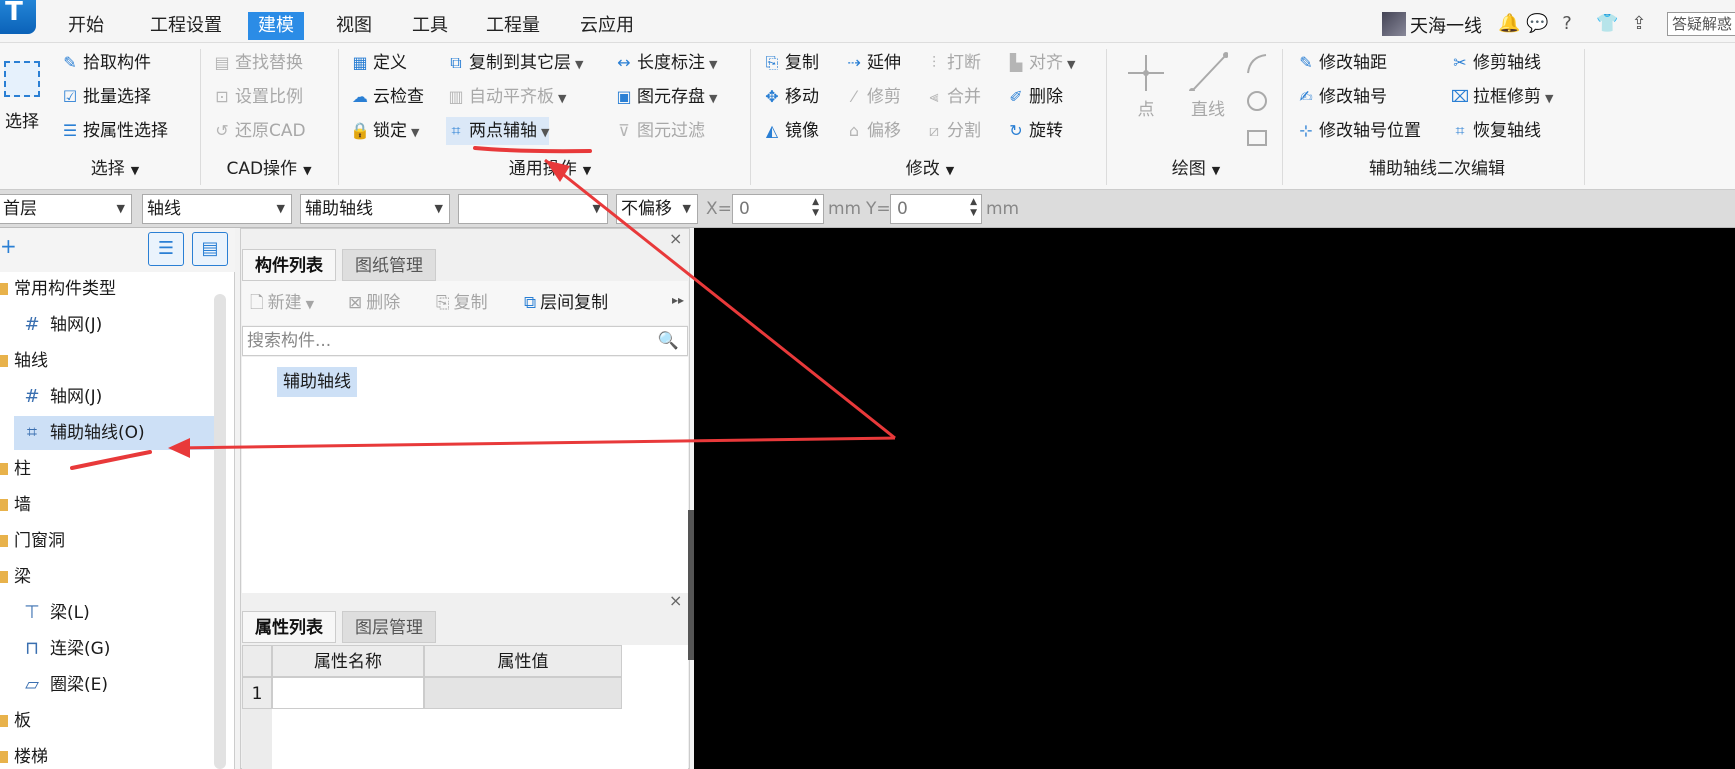 Image resolution: width=1735 pixels, height=769 pixels. What do you see at coordinates (778, 209) in the screenshot?
I see `x-coordinate-input: 0 ▲ ▼` at bounding box center [778, 209].